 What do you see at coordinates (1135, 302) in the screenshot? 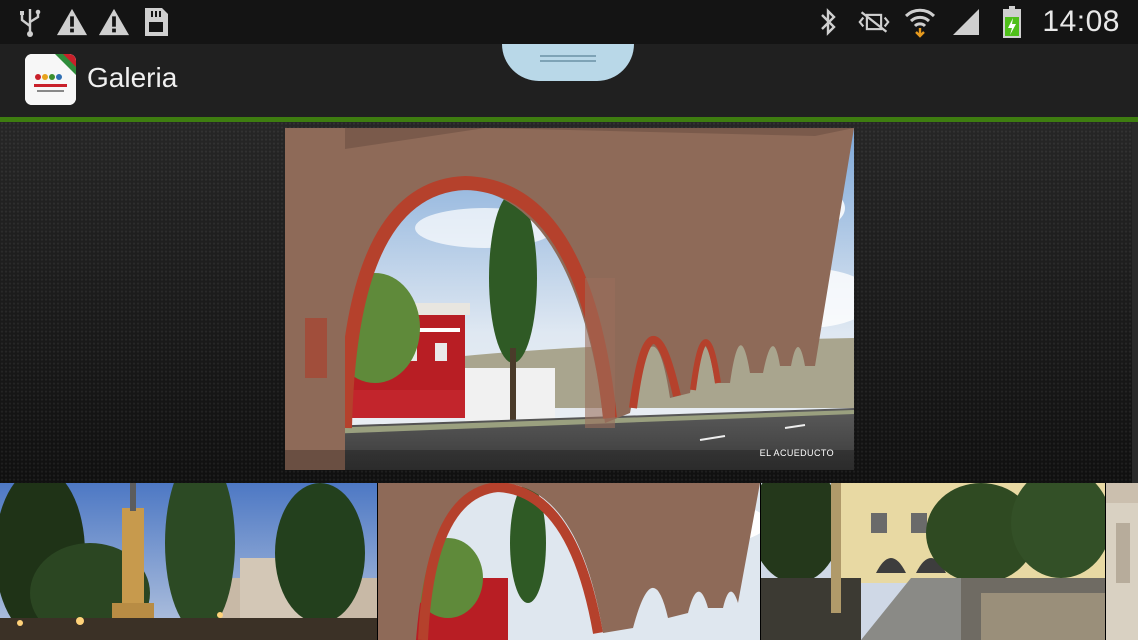
I see `viewer-edge` at bounding box center [1135, 302].